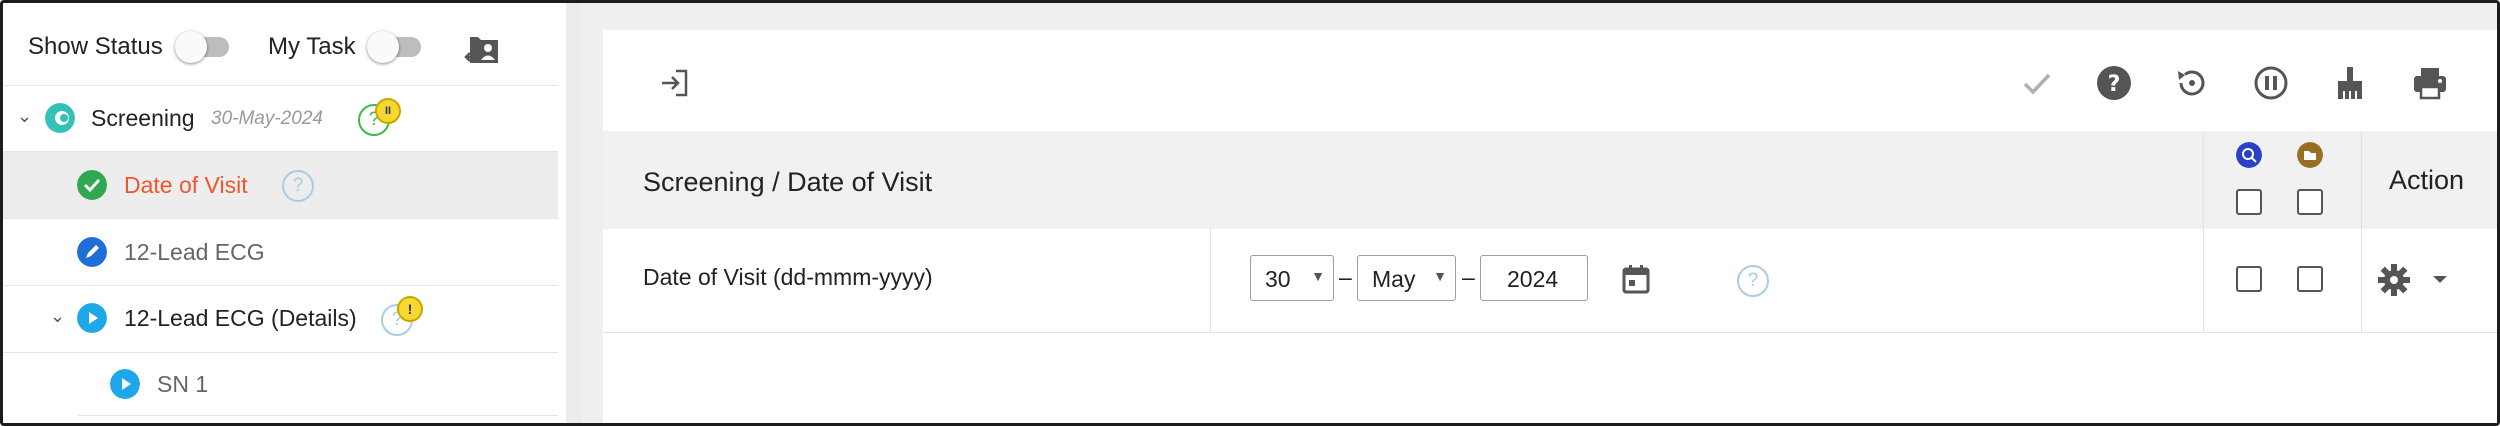 Image resolution: width=2500 pixels, height=426 pixels. I want to click on tree-item-date: 30-May-2024, so click(267, 118).